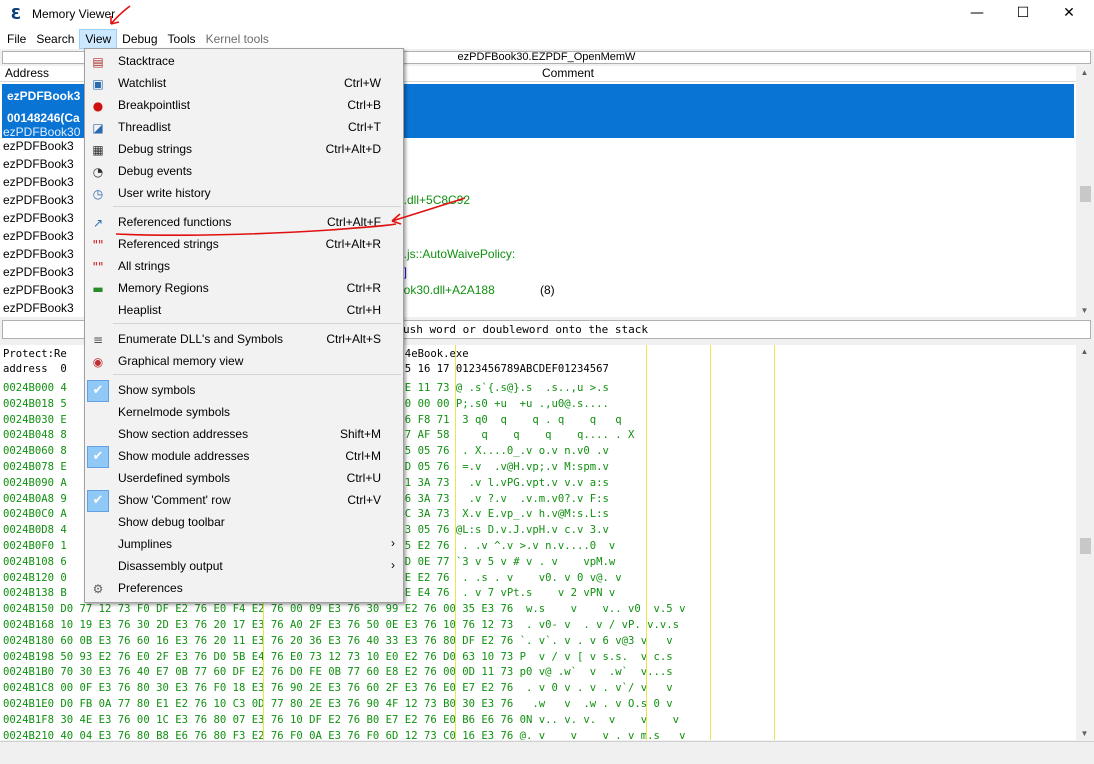  Describe the element at coordinates (353, 222) in the screenshot. I see `menu-item-shortcut: Ctrl+Alt+F` at that location.